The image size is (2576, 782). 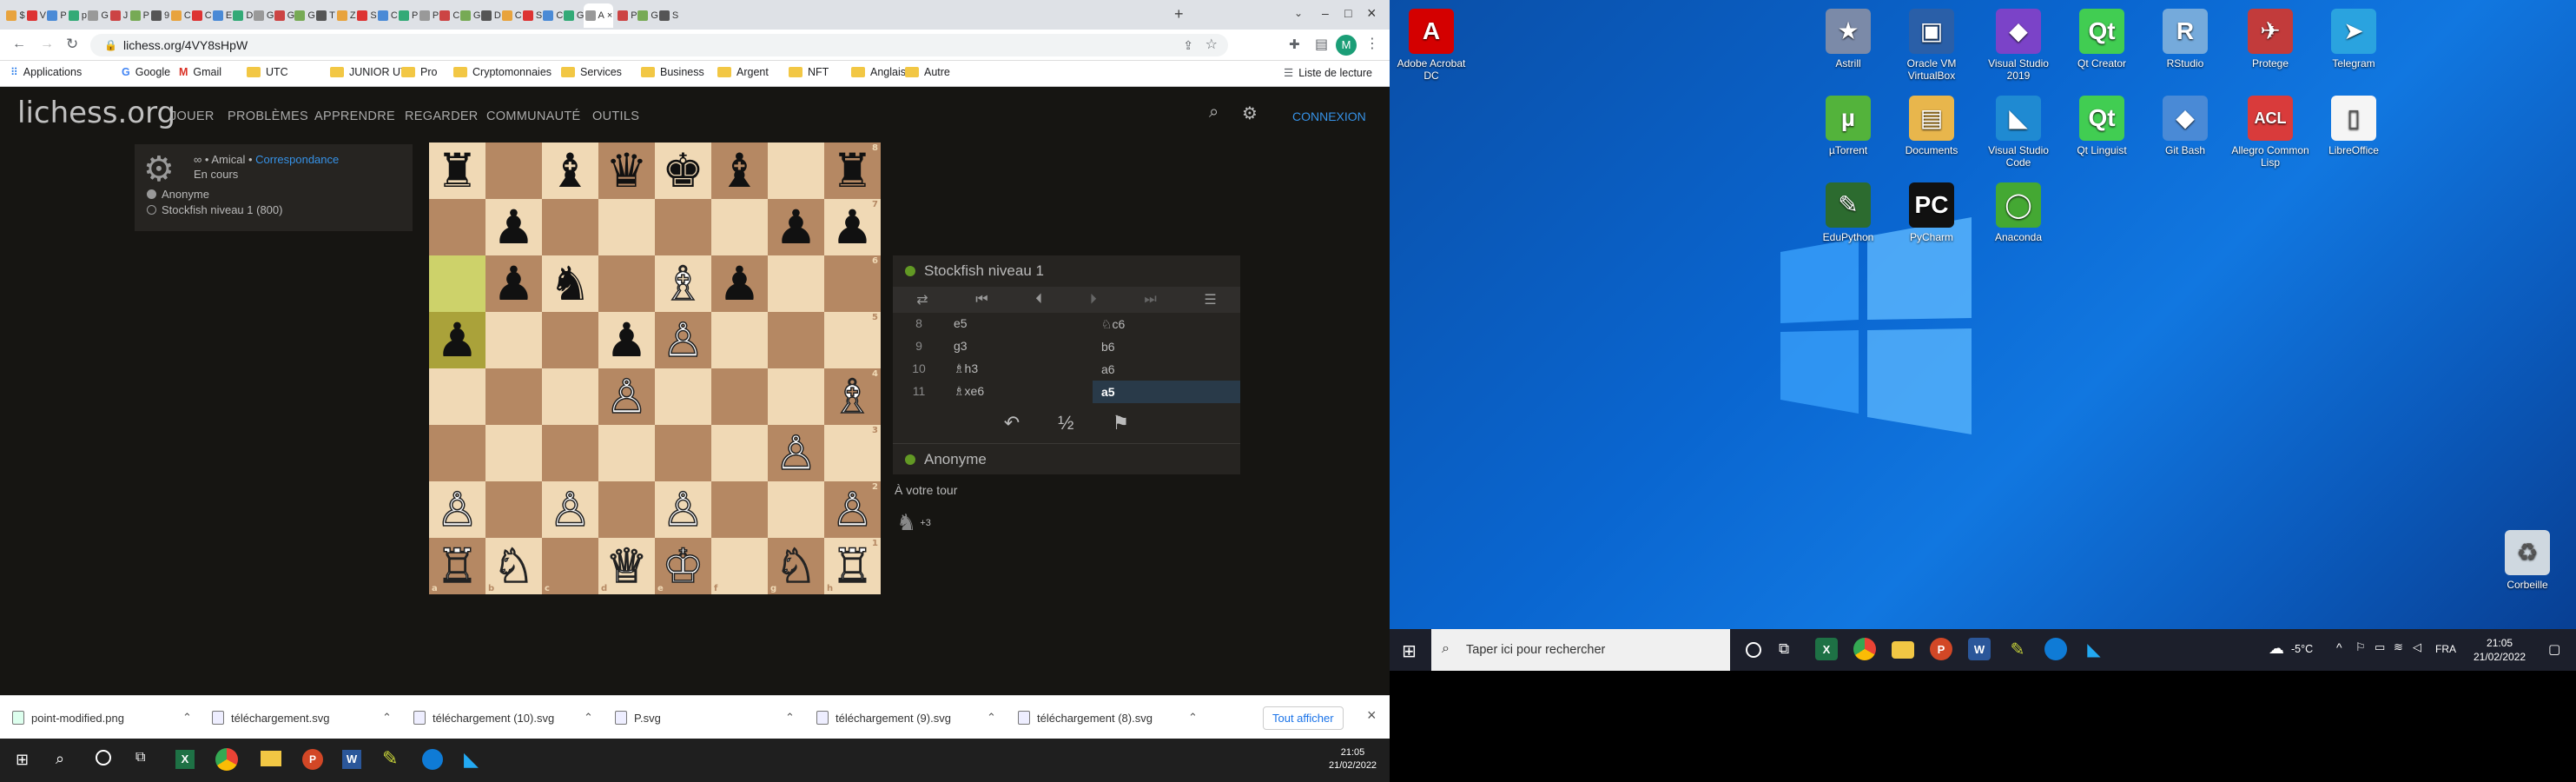 What do you see at coordinates (740, 510) in the screenshot?
I see `square-f2` at bounding box center [740, 510].